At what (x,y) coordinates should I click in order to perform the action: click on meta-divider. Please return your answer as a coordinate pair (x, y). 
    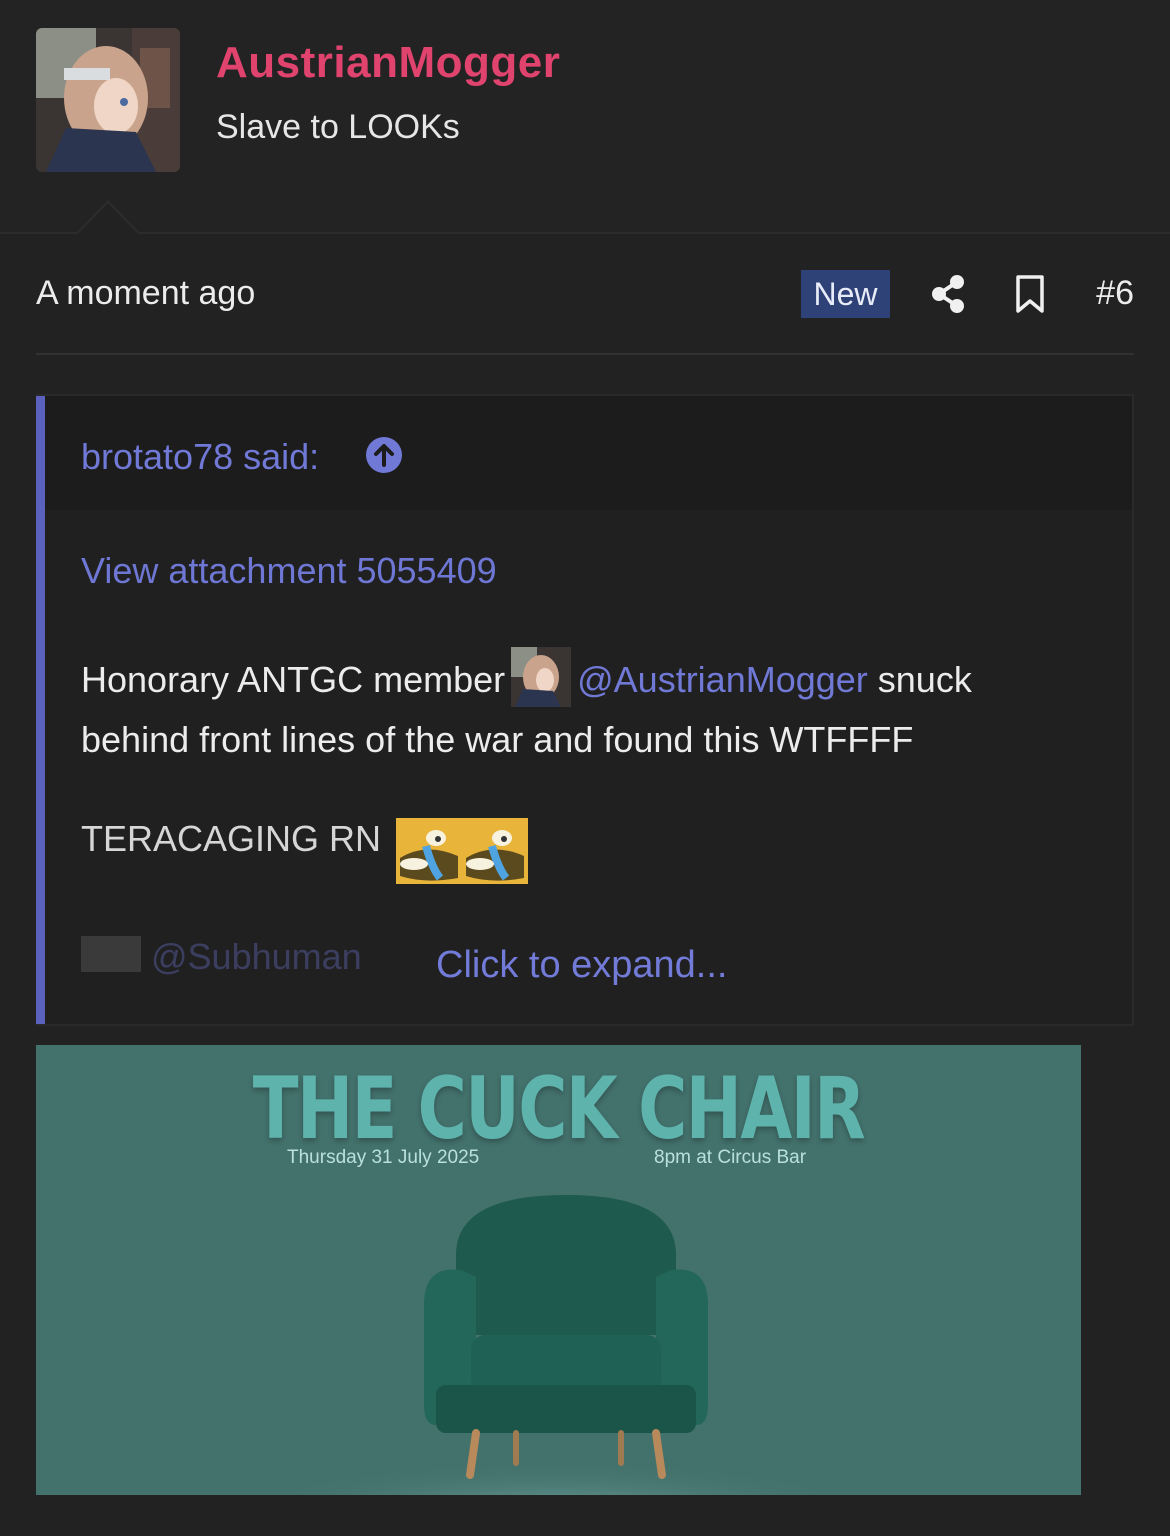
    Looking at the image, I should click on (585, 354).